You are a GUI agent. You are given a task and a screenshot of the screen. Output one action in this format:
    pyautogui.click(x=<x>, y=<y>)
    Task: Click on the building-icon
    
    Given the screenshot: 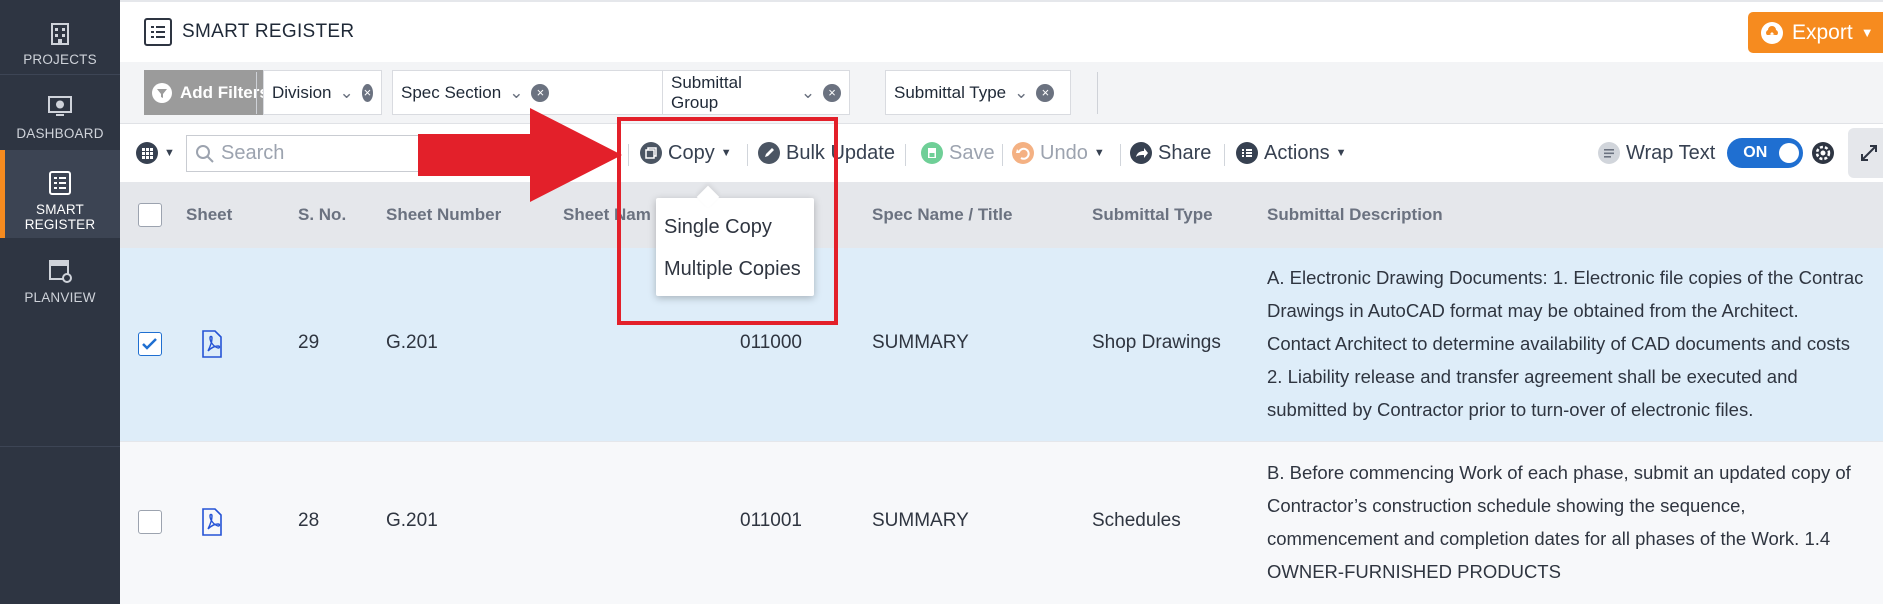 What is the action you would take?
    pyautogui.click(x=60, y=34)
    